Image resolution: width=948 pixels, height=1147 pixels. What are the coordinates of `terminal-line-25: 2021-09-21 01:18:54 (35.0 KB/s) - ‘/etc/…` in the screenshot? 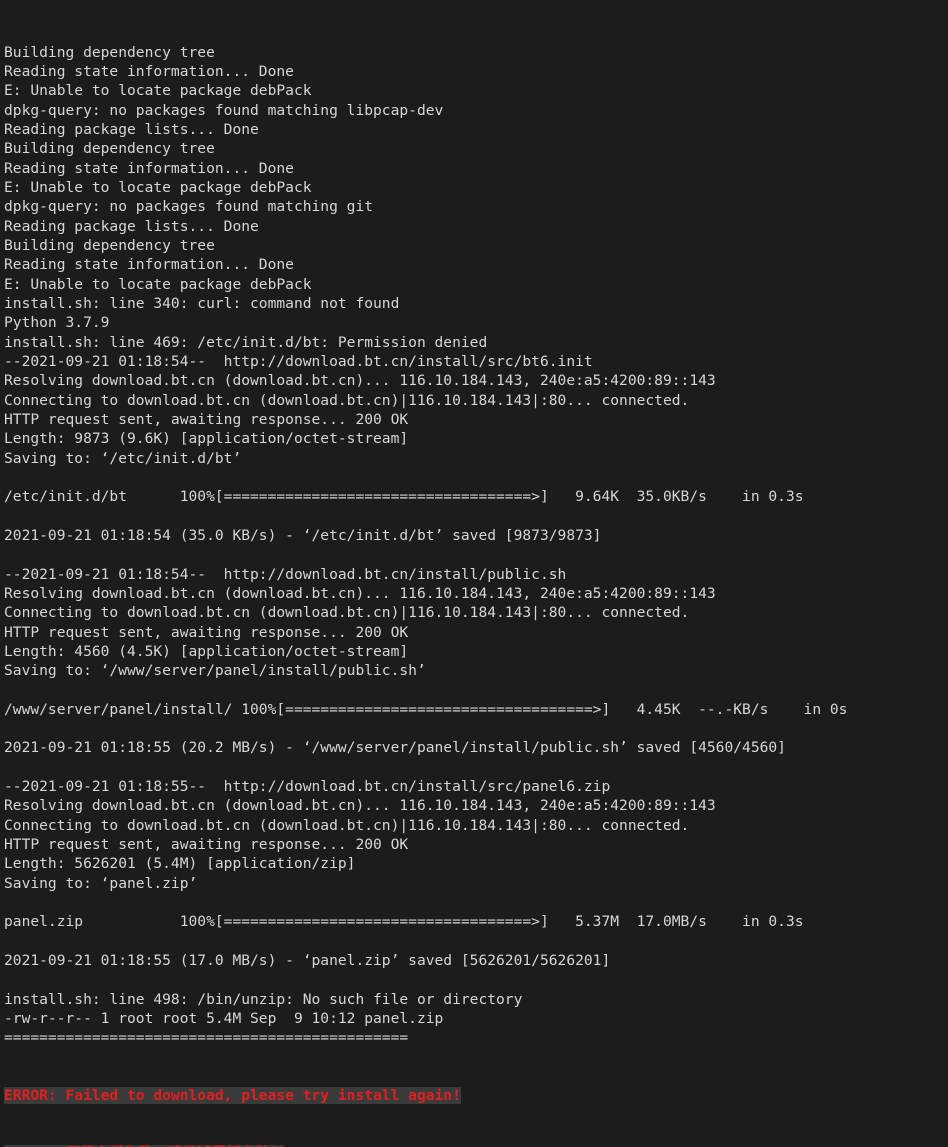 It's located at (303, 535).